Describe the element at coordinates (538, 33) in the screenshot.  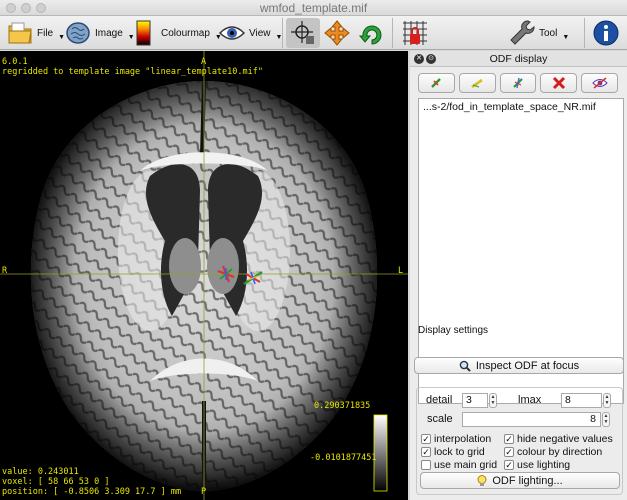
I see `tool-menu-button: Tool ▼` at that location.